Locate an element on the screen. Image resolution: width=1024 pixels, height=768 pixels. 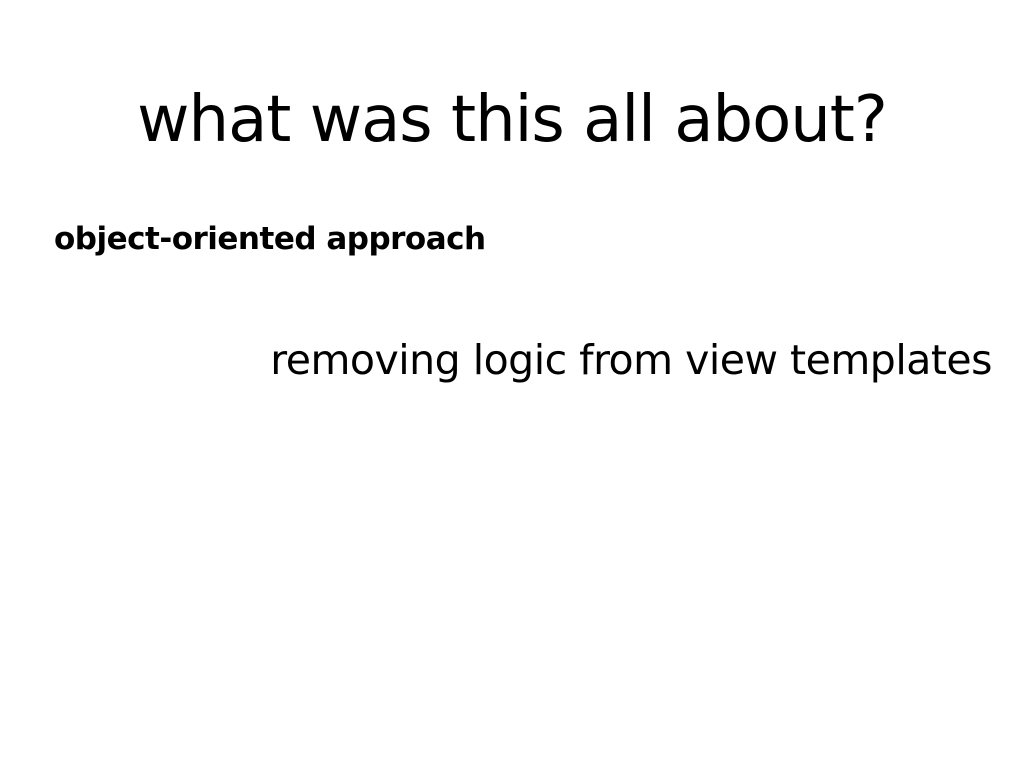
point-object-oriented: object-oriented approach is located at coordinates (270, 239).